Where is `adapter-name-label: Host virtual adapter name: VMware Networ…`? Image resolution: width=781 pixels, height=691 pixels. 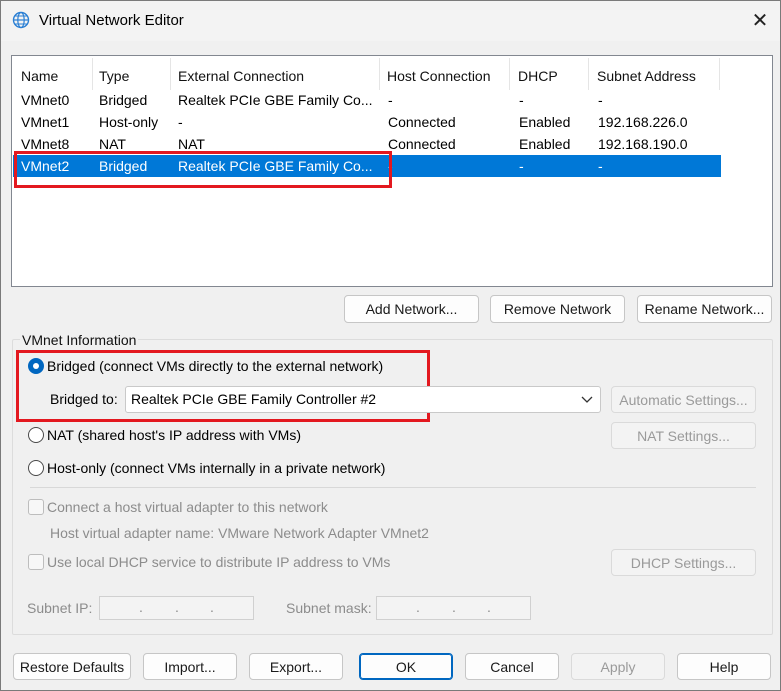 adapter-name-label: Host virtual adapter name: VMware Networ… is located at coordinates (239, 533).